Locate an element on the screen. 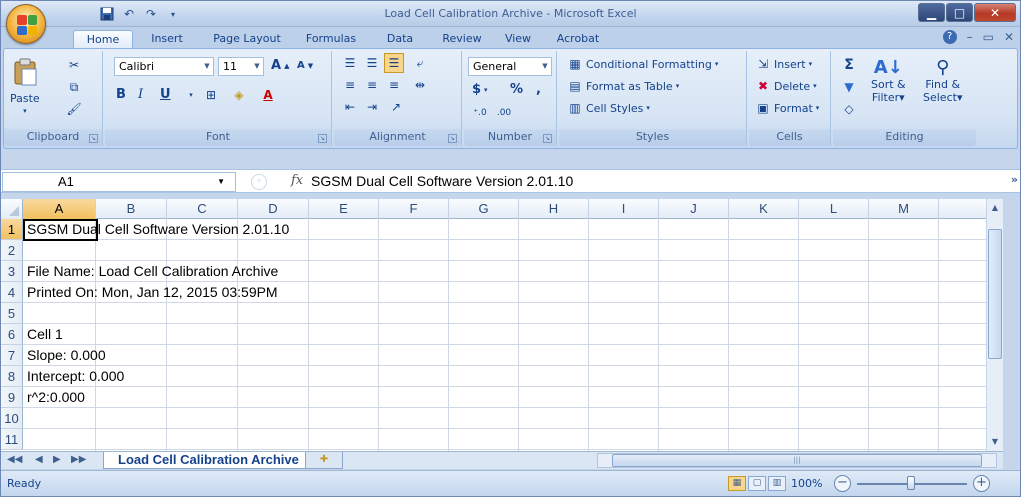 This screenshot has height=497, width=1021. cell-a9: r^2:0.000 is located at coordinates (56, 397).